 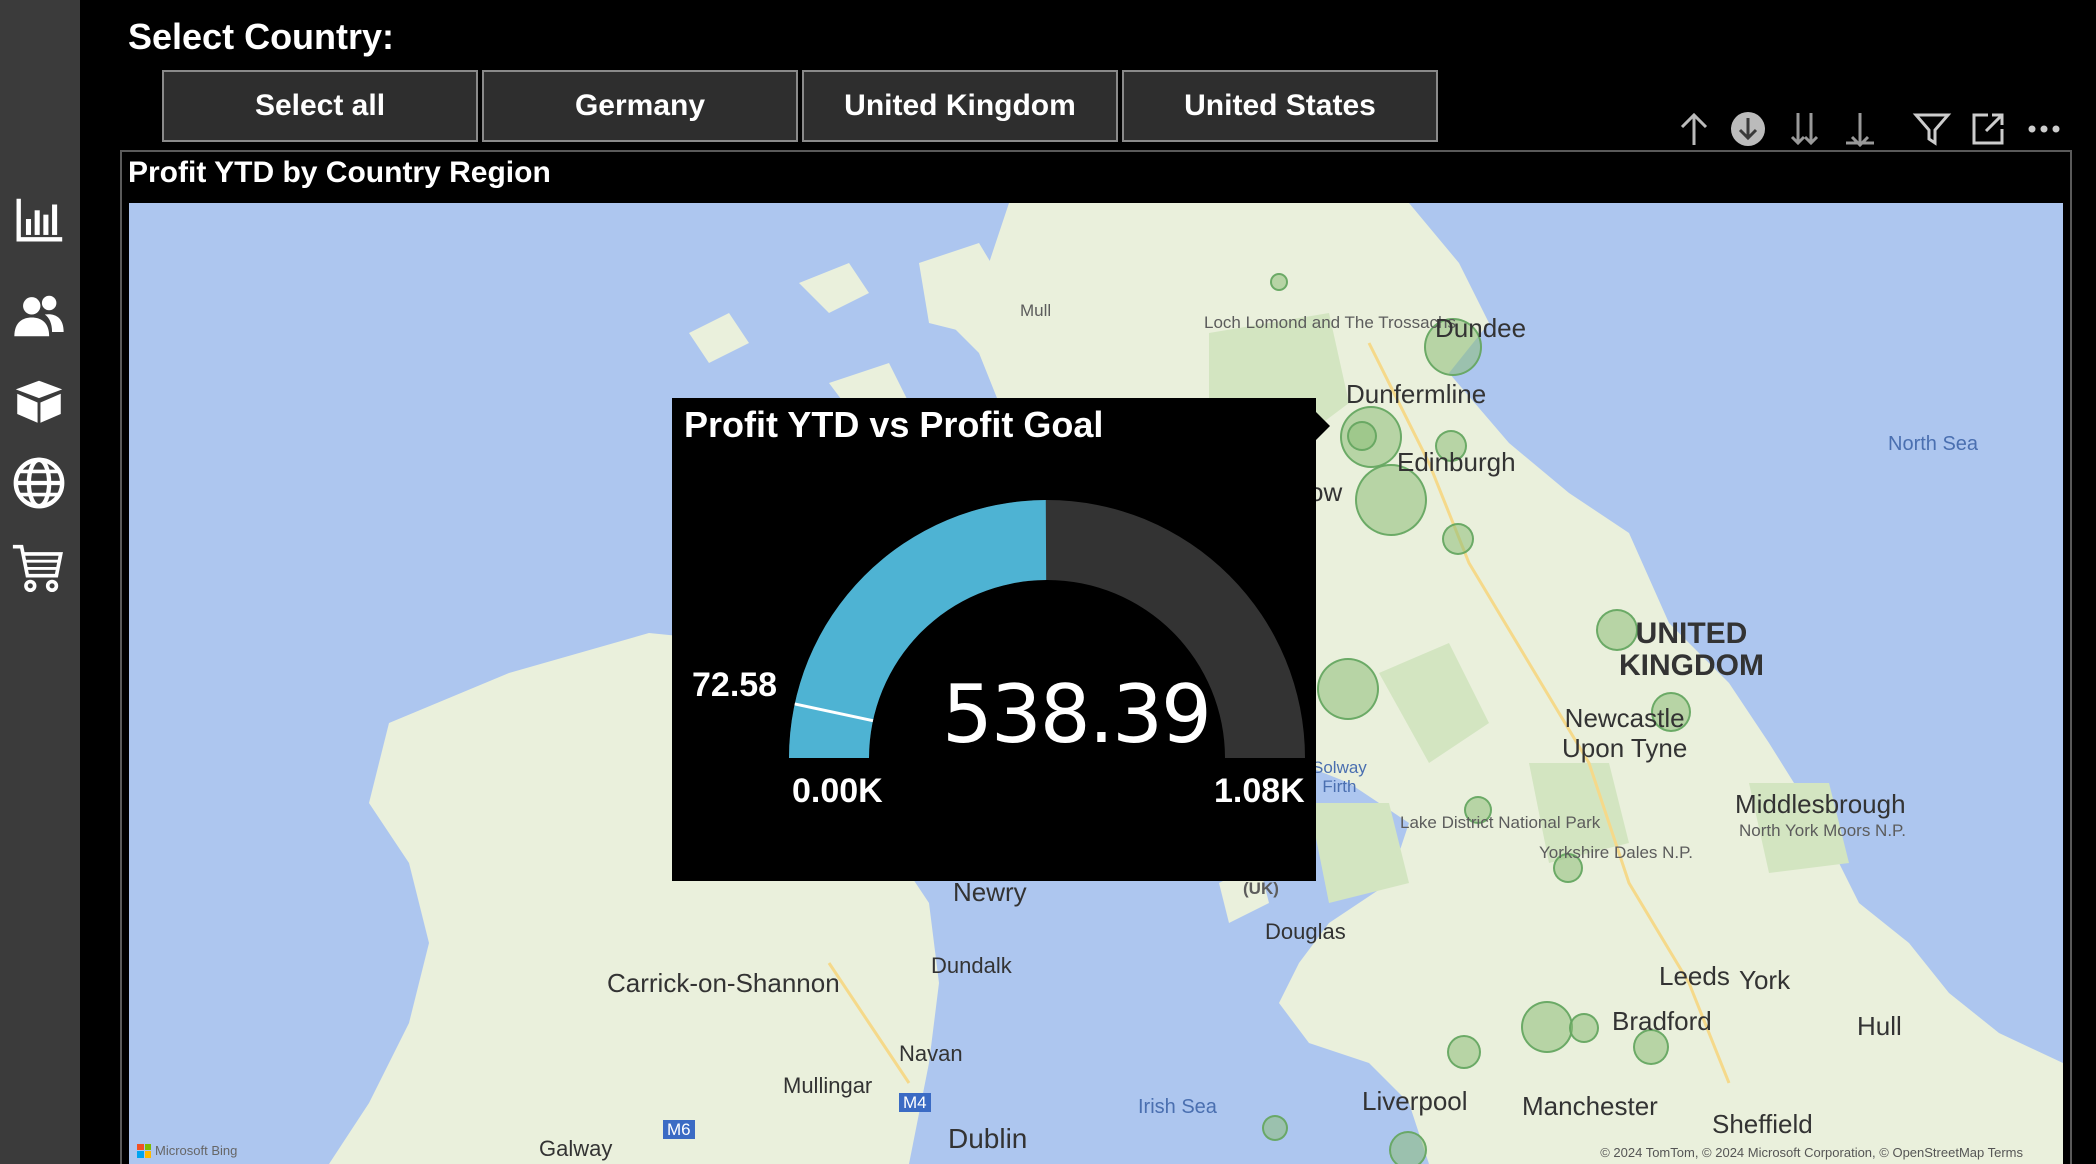 What do you see at coordinates (1662, 1021) in the screenshot?
I see `map-label-bradford: Bradford` at bounding box center [1662, 1021].